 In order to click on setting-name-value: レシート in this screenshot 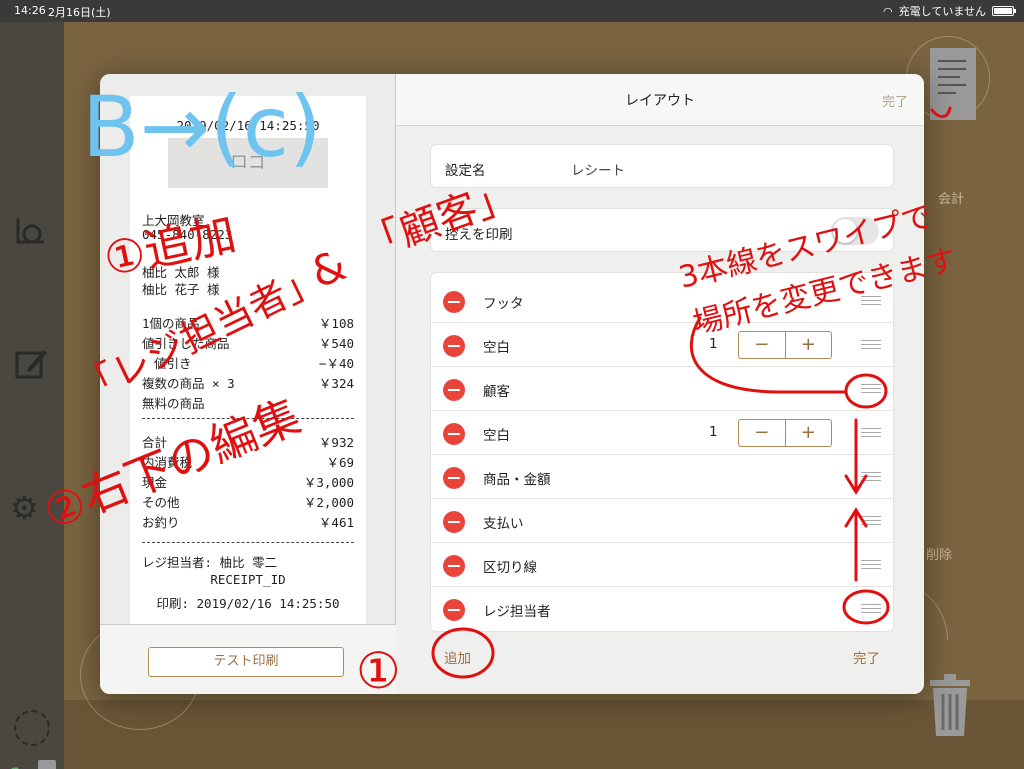, I will do `click(598, 171)`.